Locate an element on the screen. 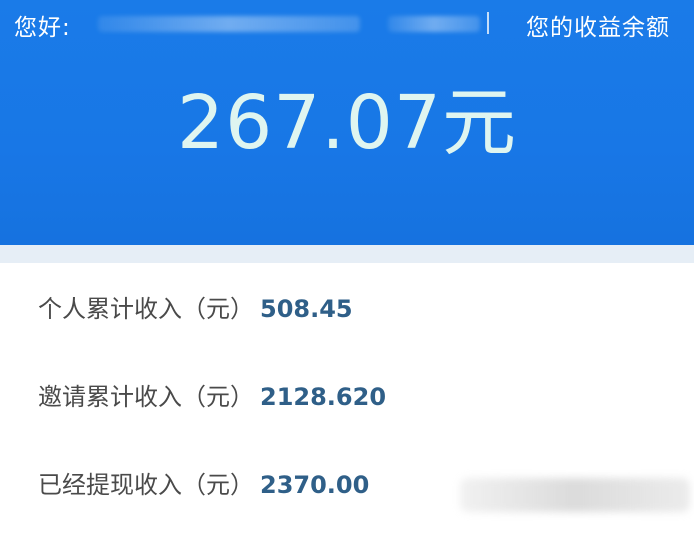 This screenshot has height=556, width=694. stat-row-invite-income: 邀请累计收入（元） 2128.620 is located at coordinates (212, 397).